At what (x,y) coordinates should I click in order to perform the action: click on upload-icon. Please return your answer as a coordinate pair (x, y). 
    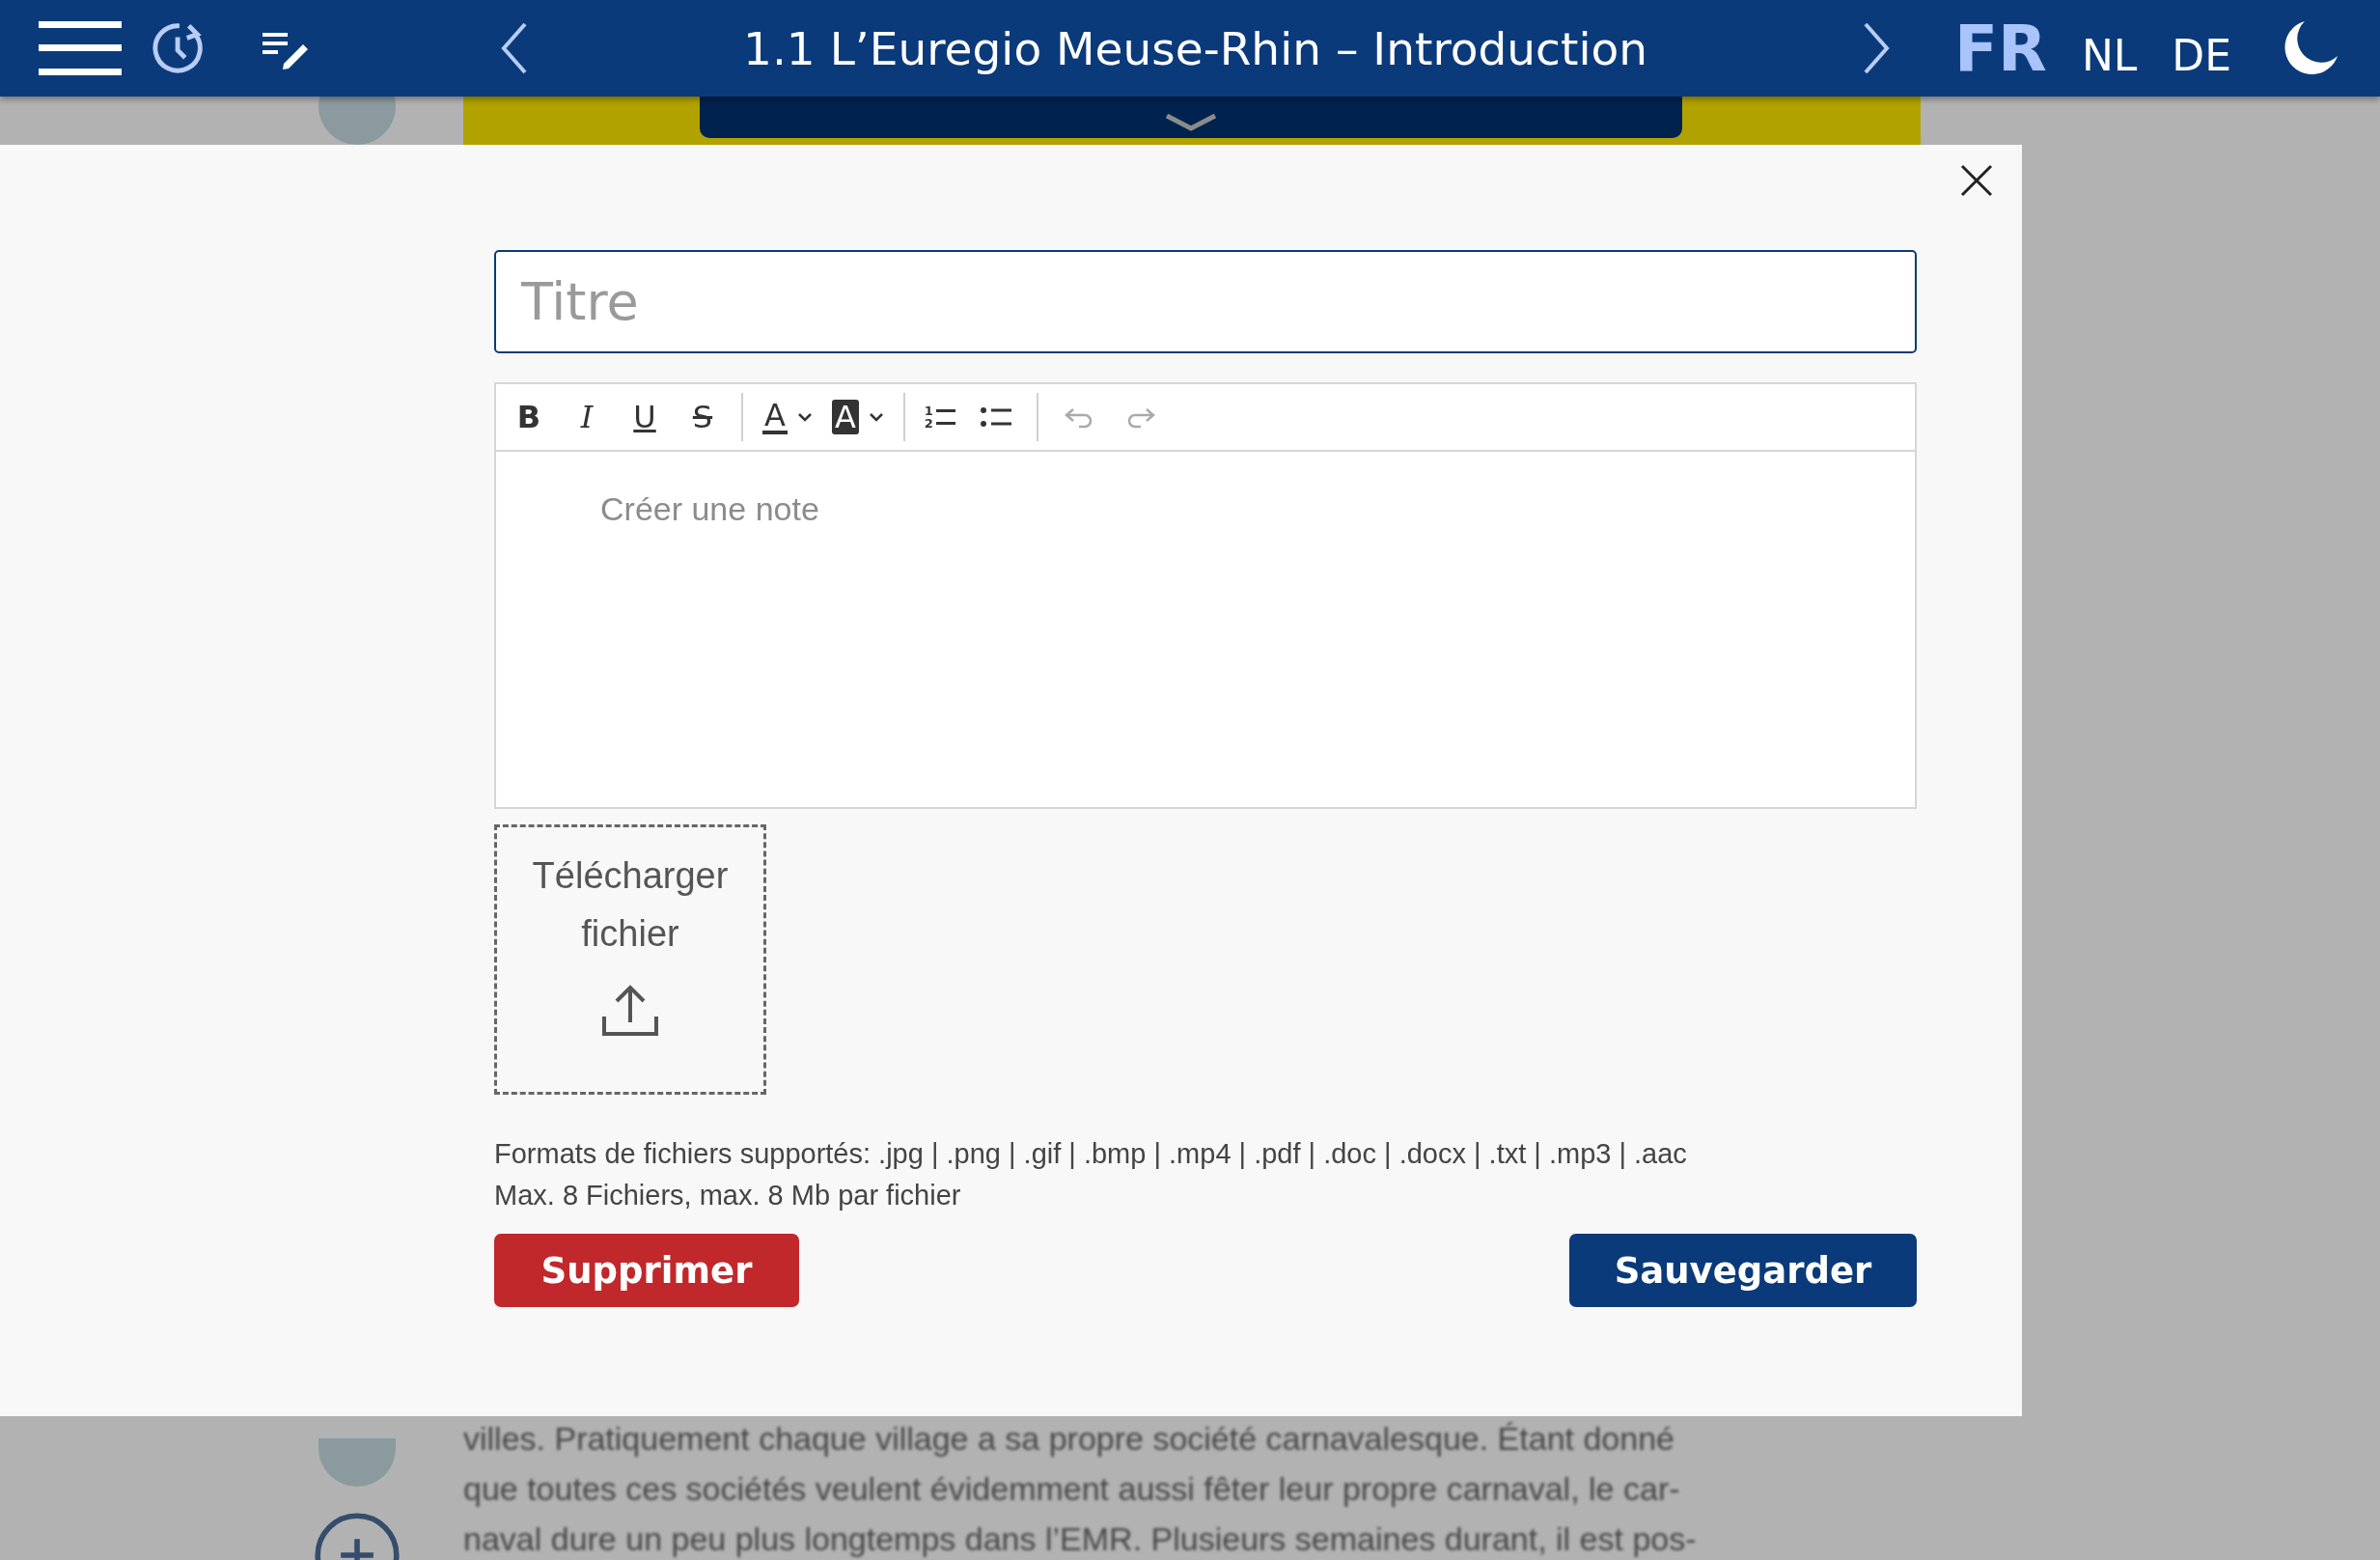
    Looking at the image, I should click on (630, 1011).